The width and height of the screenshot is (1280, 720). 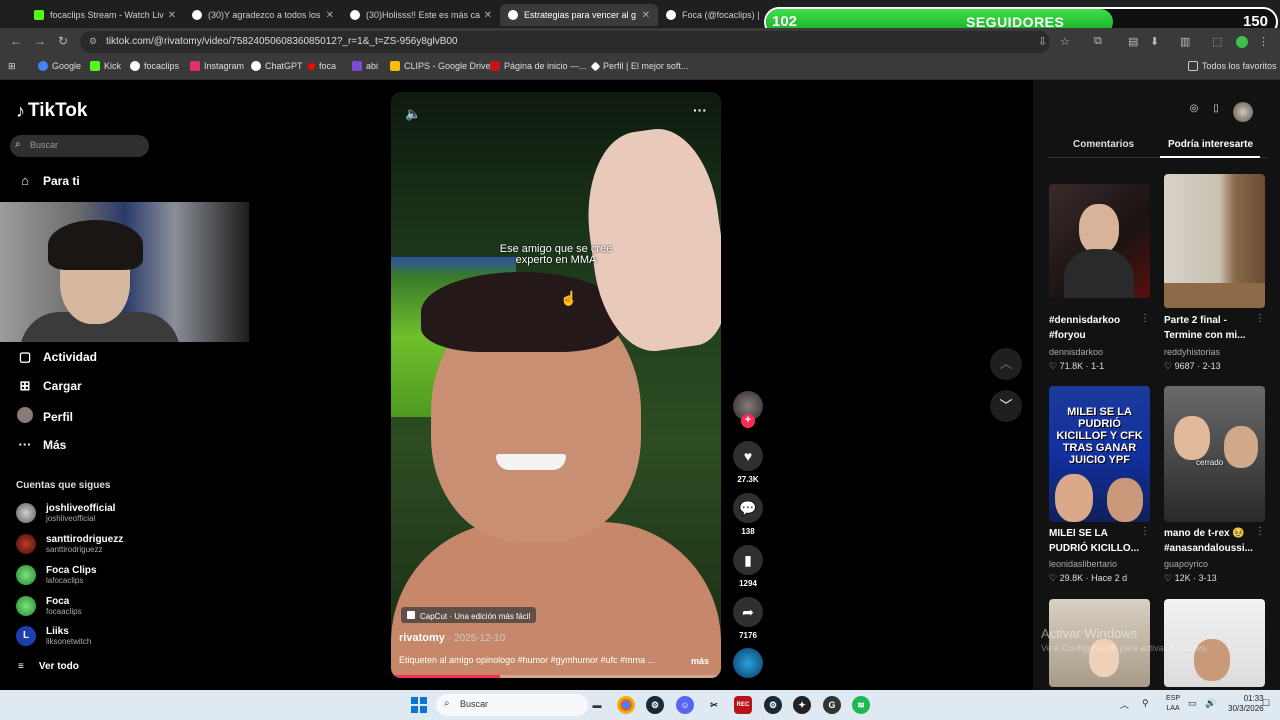 I want to click on following-account: L Liiks liksonetwitch, so click(x=53, y=636).